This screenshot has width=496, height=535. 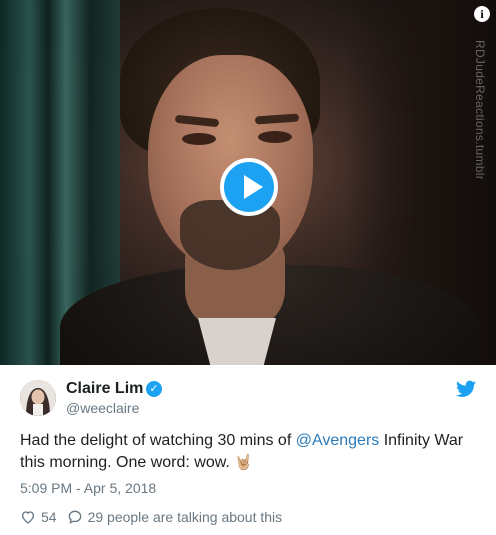 What do you see at coordinates (237, 341) in the screenshot?
I see `video-subject-shirt` at bounding box center [237, 341].